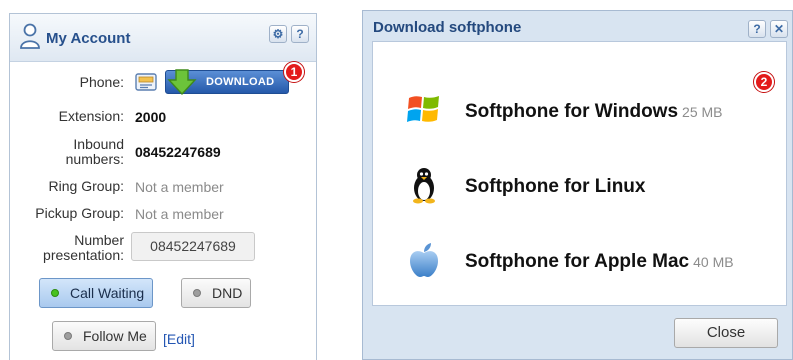 The width and height of the screenshot is (793, 360). I want to click on help-button: ?, so click(300, 34).